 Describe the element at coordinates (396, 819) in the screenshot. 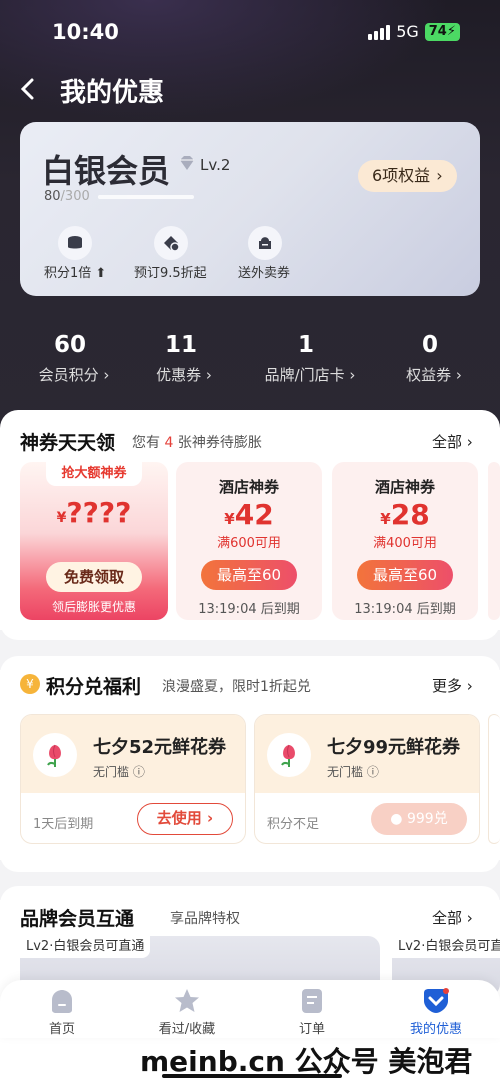

I see `coin-icon: ●` at that location.